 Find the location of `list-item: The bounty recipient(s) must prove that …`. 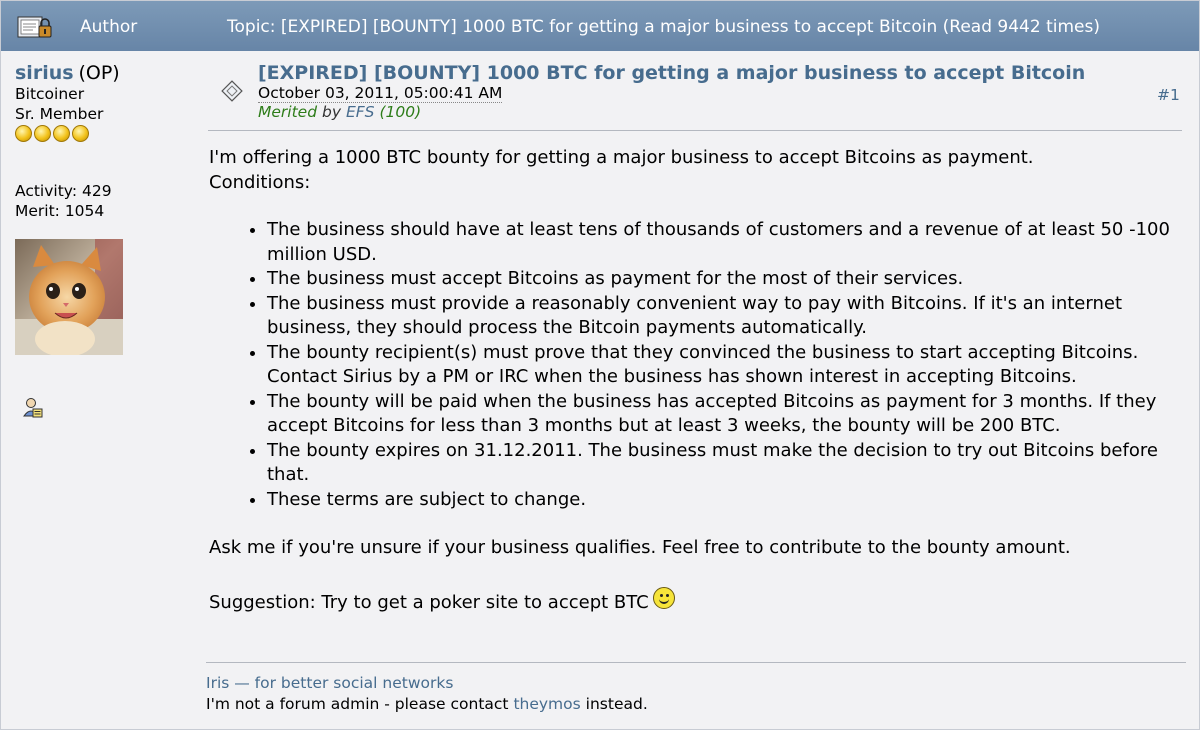

list-item: The bounty recipient(s) must prove that … is located at coordinates (725, 365).